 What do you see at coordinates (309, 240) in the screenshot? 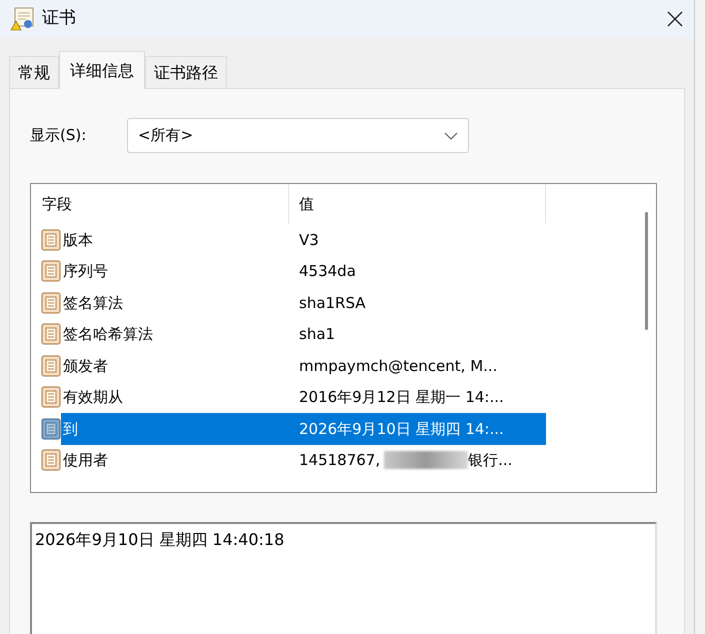
I see `field-value: V3` at bounding box center [309, 240].